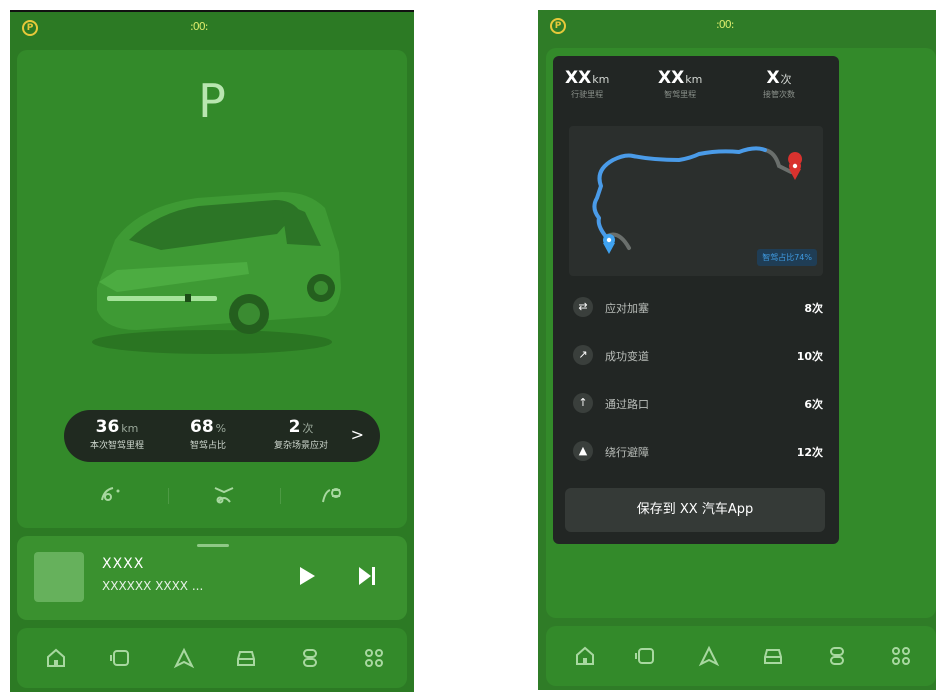  Describe the element at coordinates (773, 78) in the screenshot. I see `summary-value: X` at that location.